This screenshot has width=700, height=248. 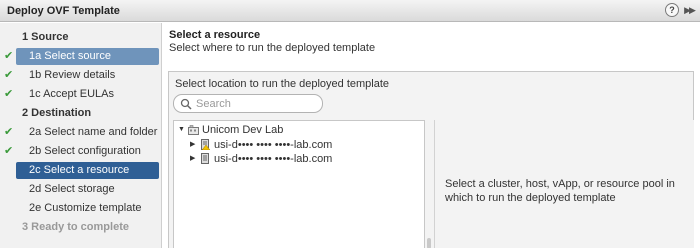 I want to click on search-icon, so click(x=186, y=104).